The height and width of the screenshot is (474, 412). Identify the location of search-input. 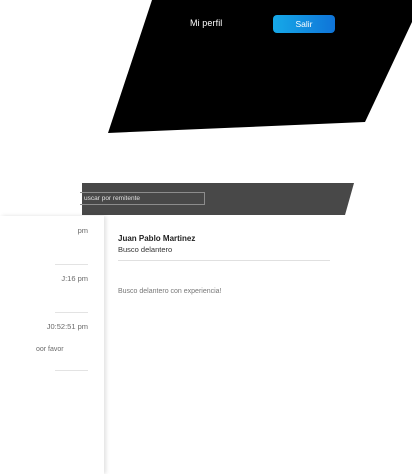
(142, 198).